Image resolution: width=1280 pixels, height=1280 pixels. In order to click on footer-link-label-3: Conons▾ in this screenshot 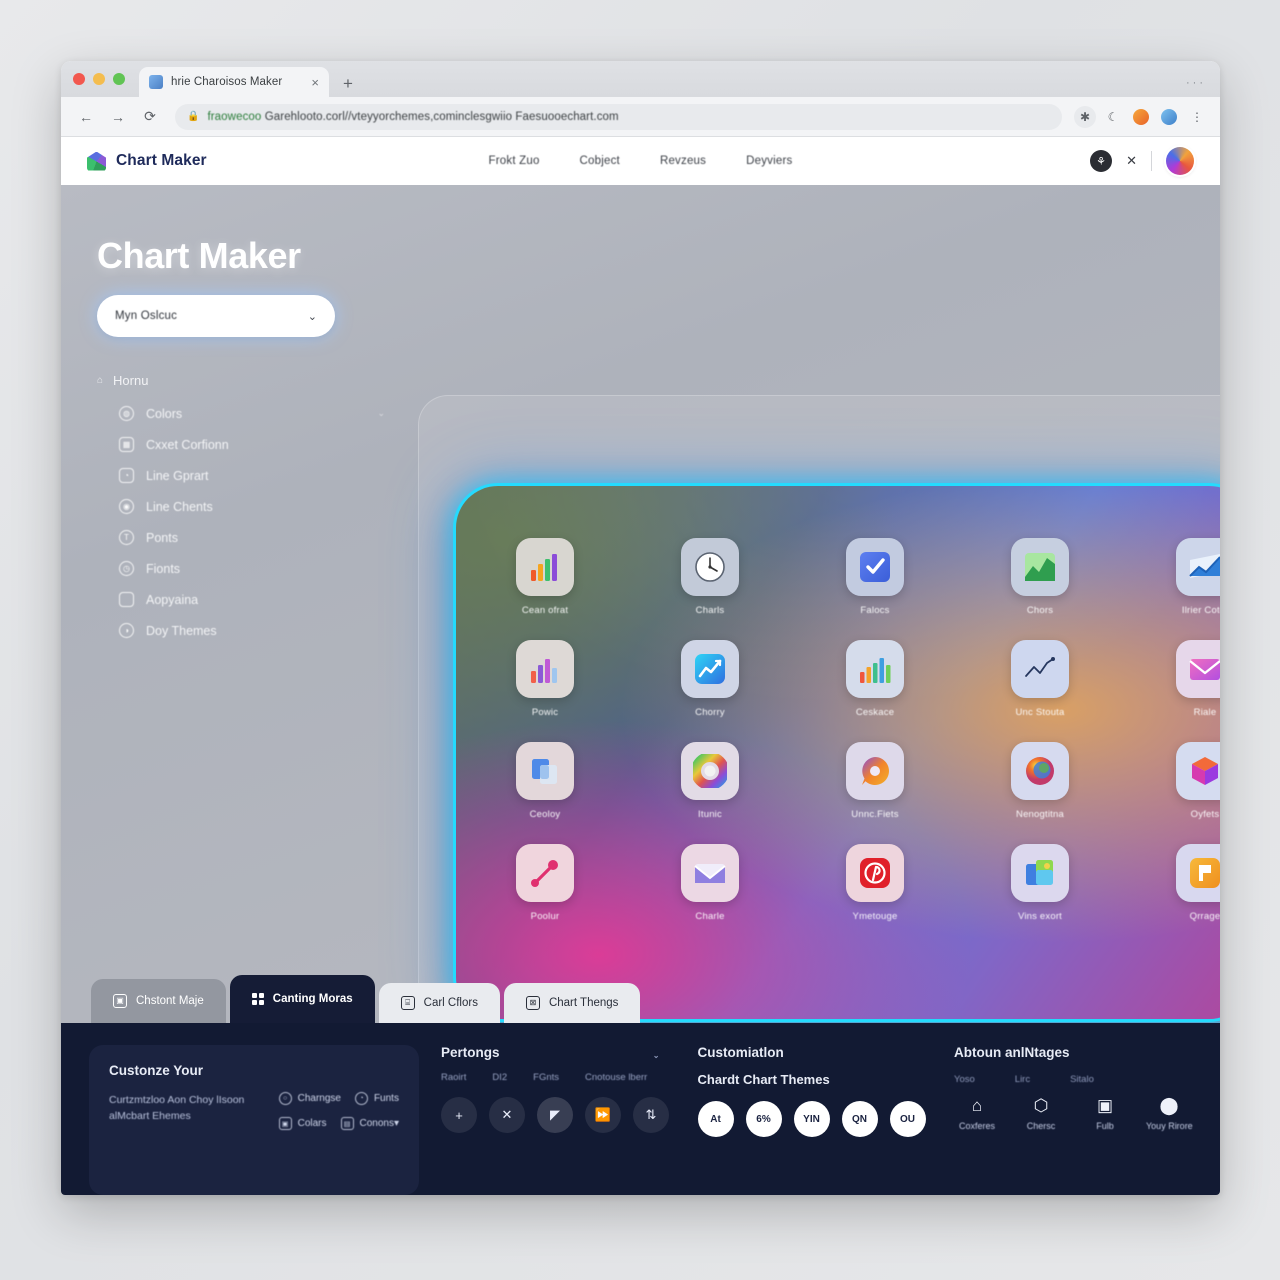, I will do `click(379, 1123)`.